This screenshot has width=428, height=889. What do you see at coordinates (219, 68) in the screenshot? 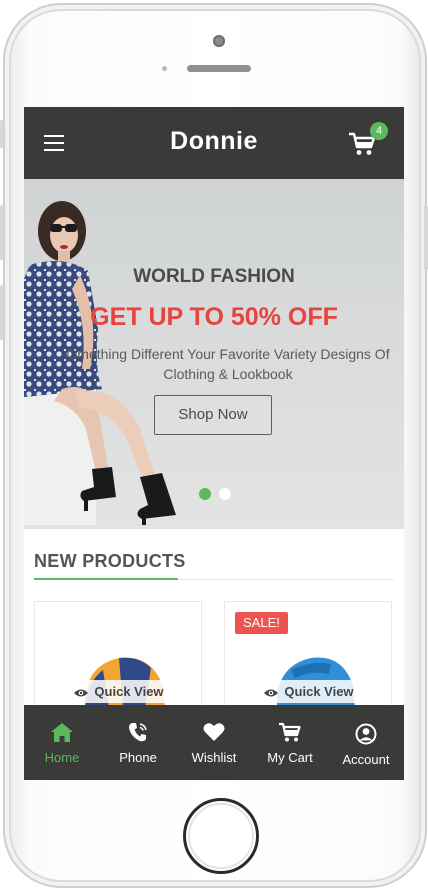
I see `earpiece-speaker` at bounding box center [219, 68].